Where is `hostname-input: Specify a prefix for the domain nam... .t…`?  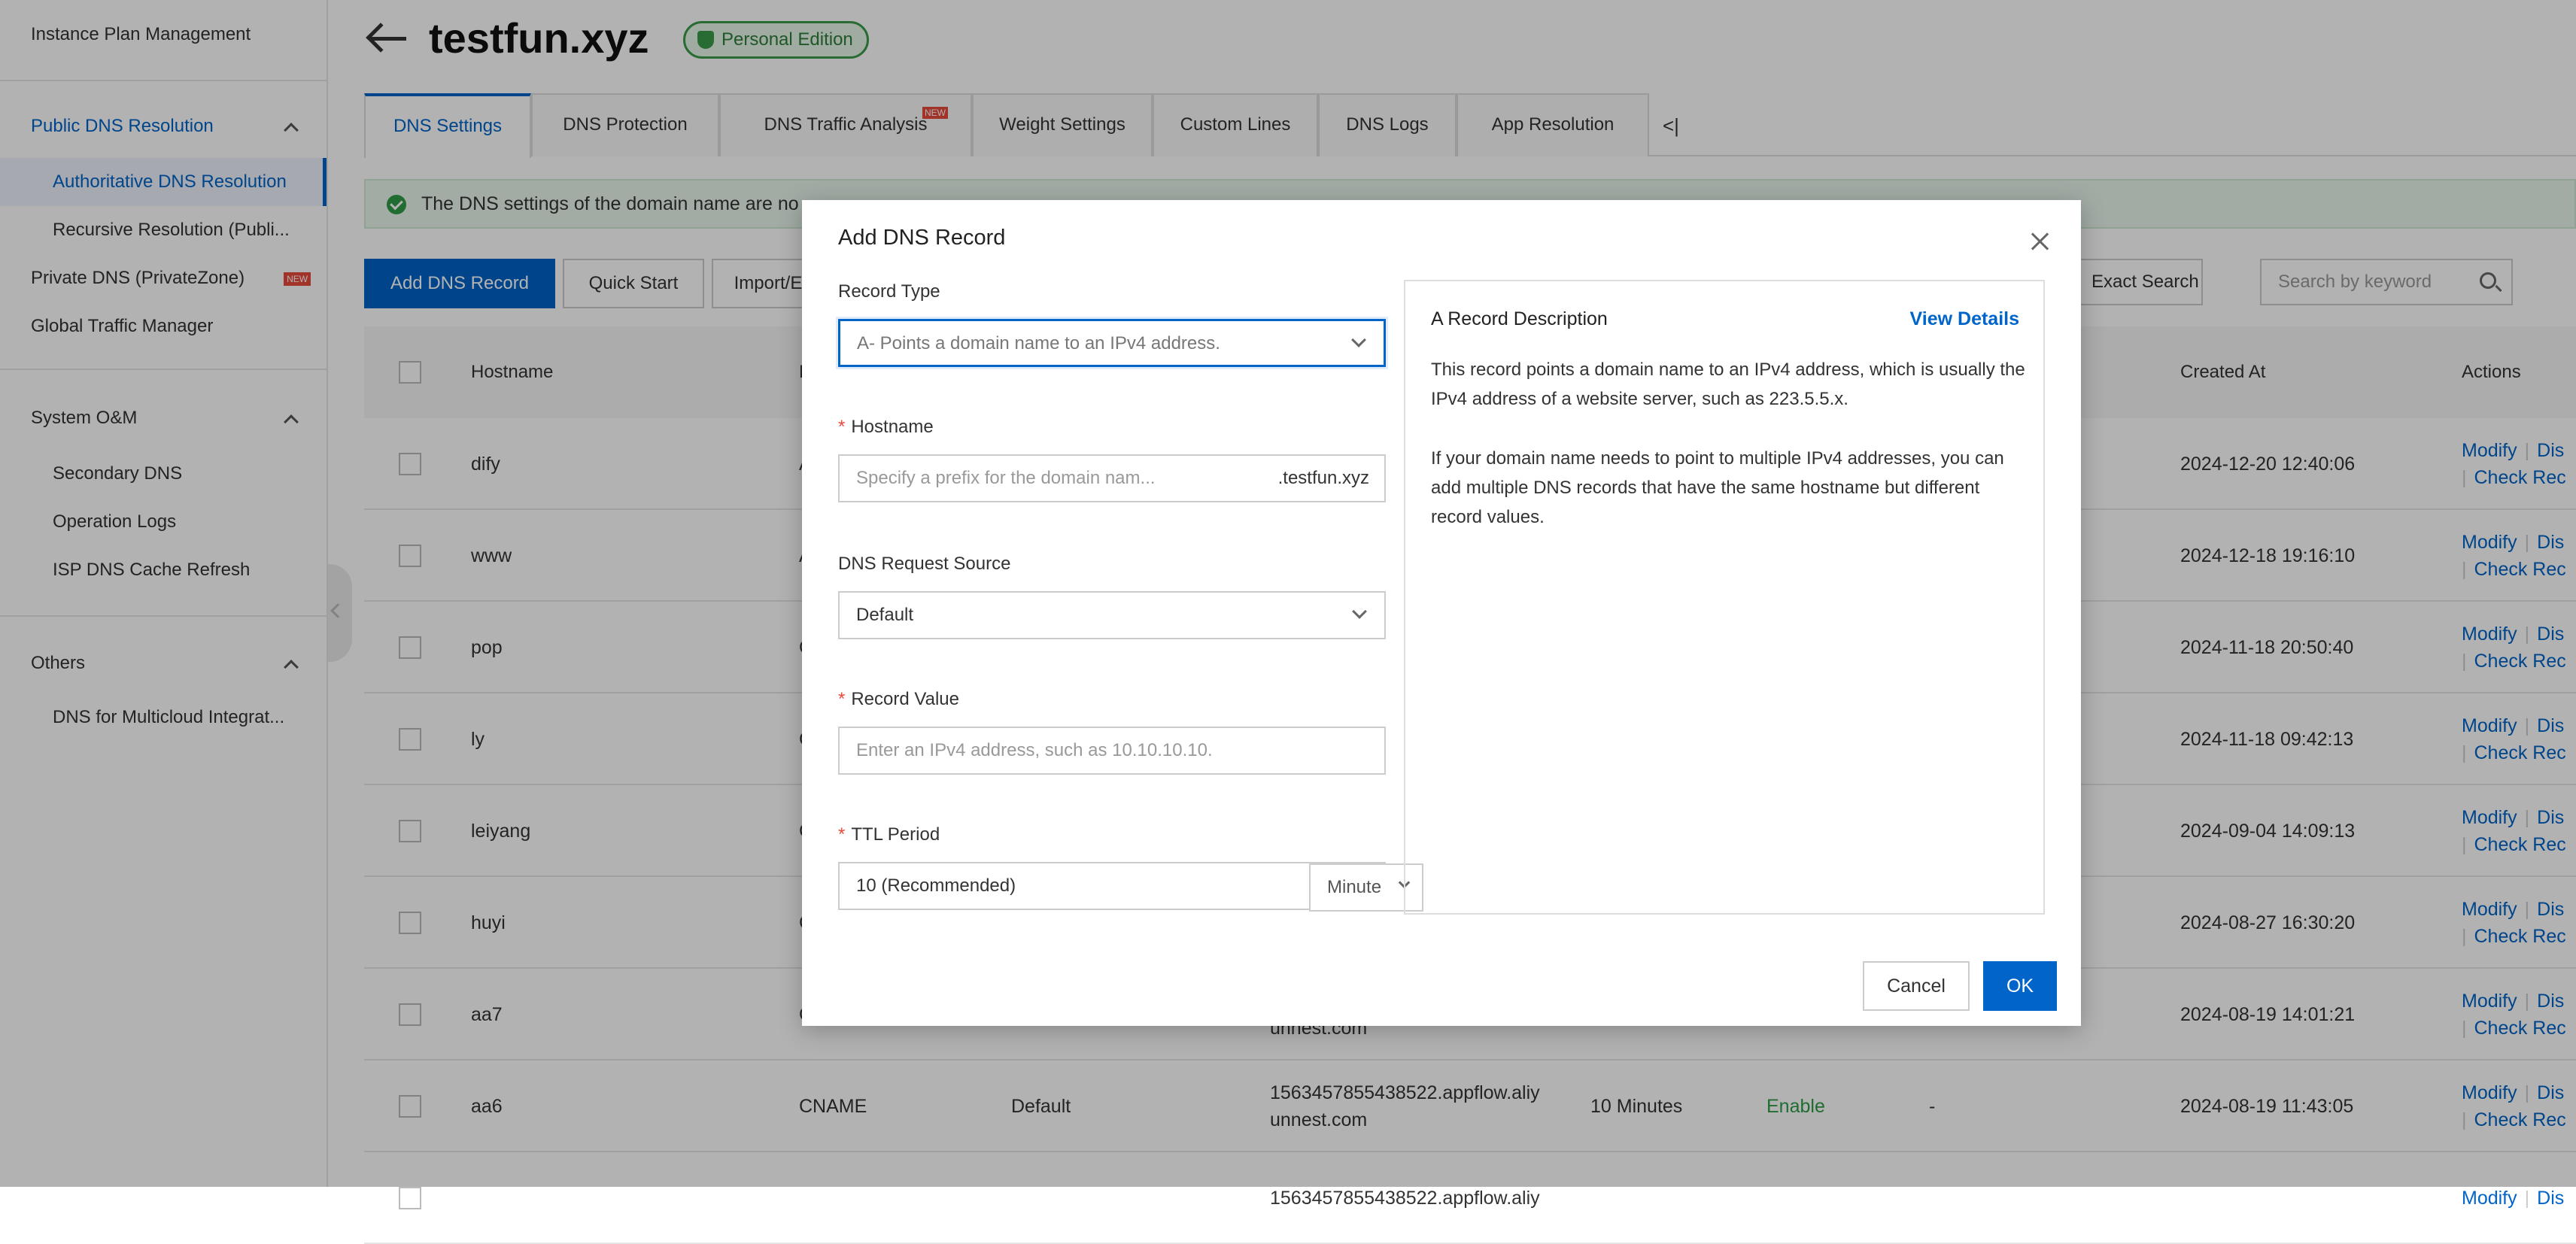 hostname-input: Specify a prefix for the domain nam... .t… is located at coordinates (1112, 478).